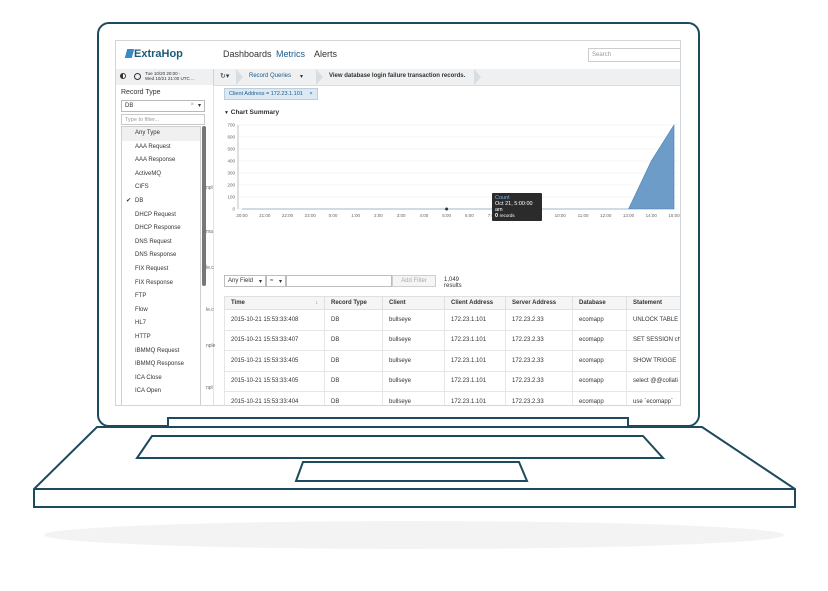 This screenshot has height=591, width=828. I want to click on breadcrumb-record-queries: Record Queries, so click(270, 76).